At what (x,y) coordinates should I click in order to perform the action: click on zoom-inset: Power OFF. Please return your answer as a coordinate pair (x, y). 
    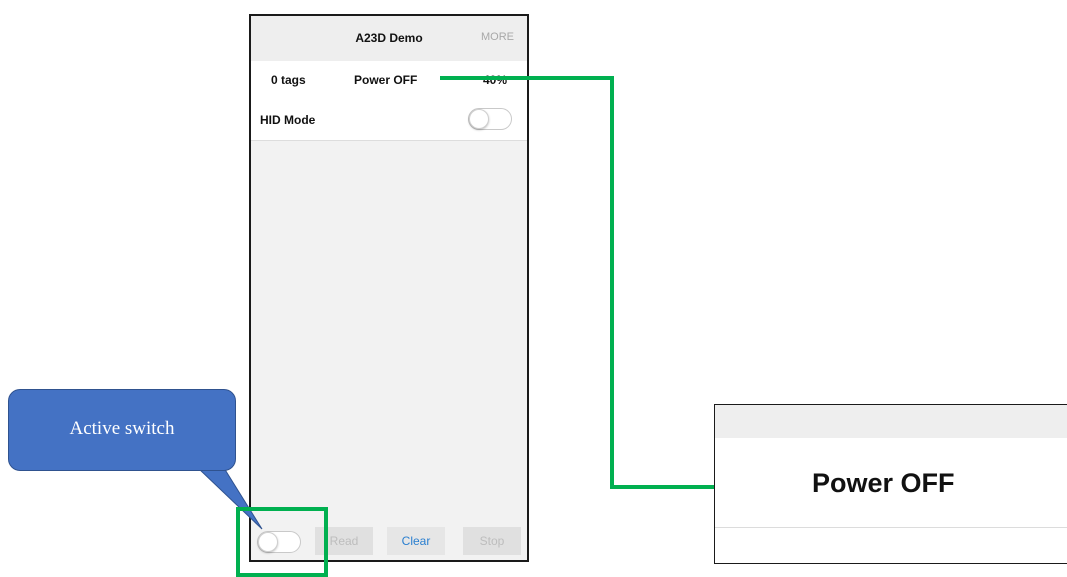
    Looking at the image, I should click on (890, 484).